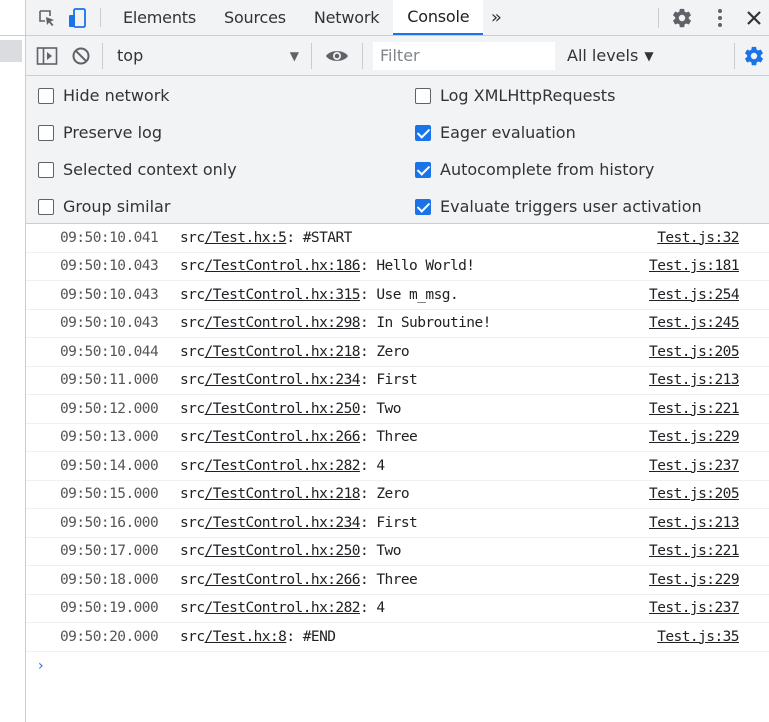 Image resolution: width=769 pixels, height=722 pixels. What do you see at coordinates (109, 608) in the screenshot?
I see `message-timestamp: 09:50:19.000` at bounding box center [109, 608].